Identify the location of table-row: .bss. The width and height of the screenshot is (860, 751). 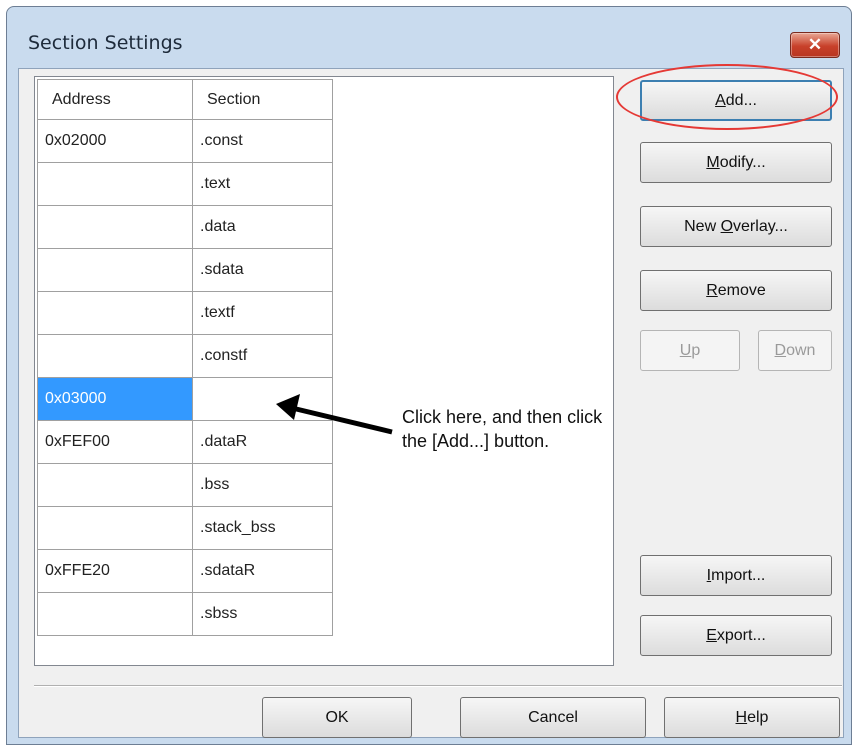
(185, 485).